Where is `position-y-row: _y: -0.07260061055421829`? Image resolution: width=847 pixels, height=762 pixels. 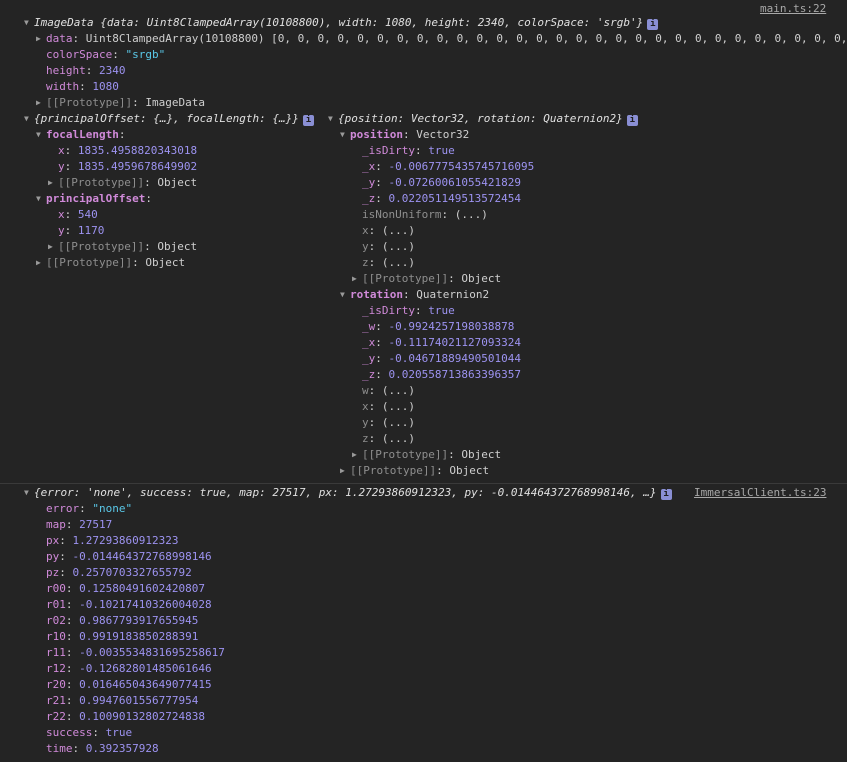
position-y-row: _y: -0.07260061055421829 is located at coordinates (441, 182).